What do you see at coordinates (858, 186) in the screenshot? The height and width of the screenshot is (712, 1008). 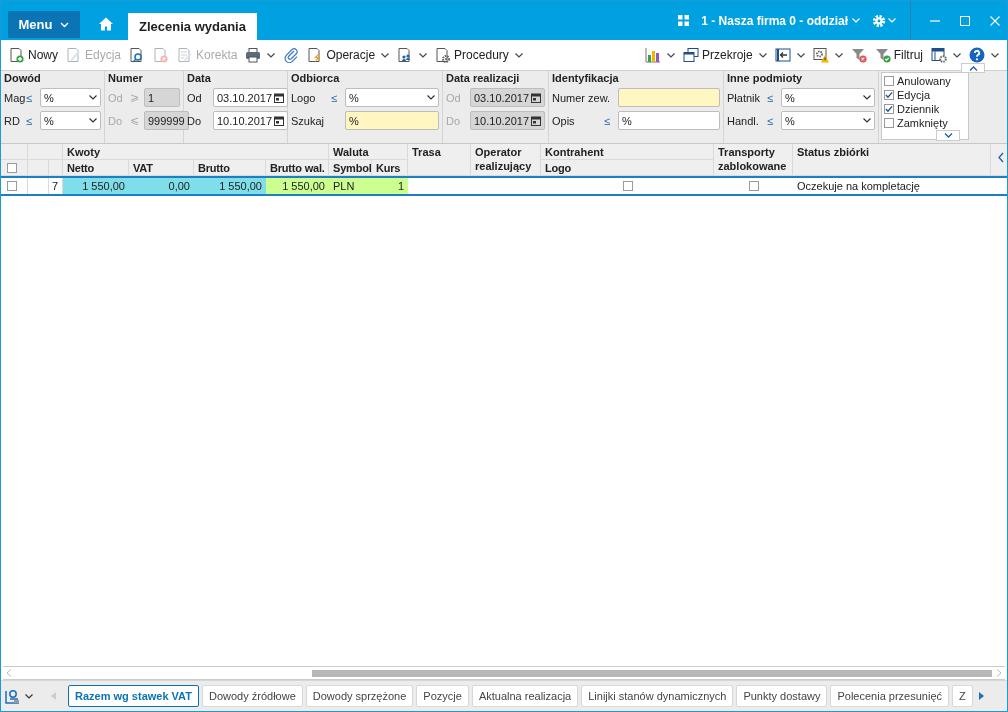 I see `table-cell-text: Oczekuje na kompletację` at bounding box center [858, 186].